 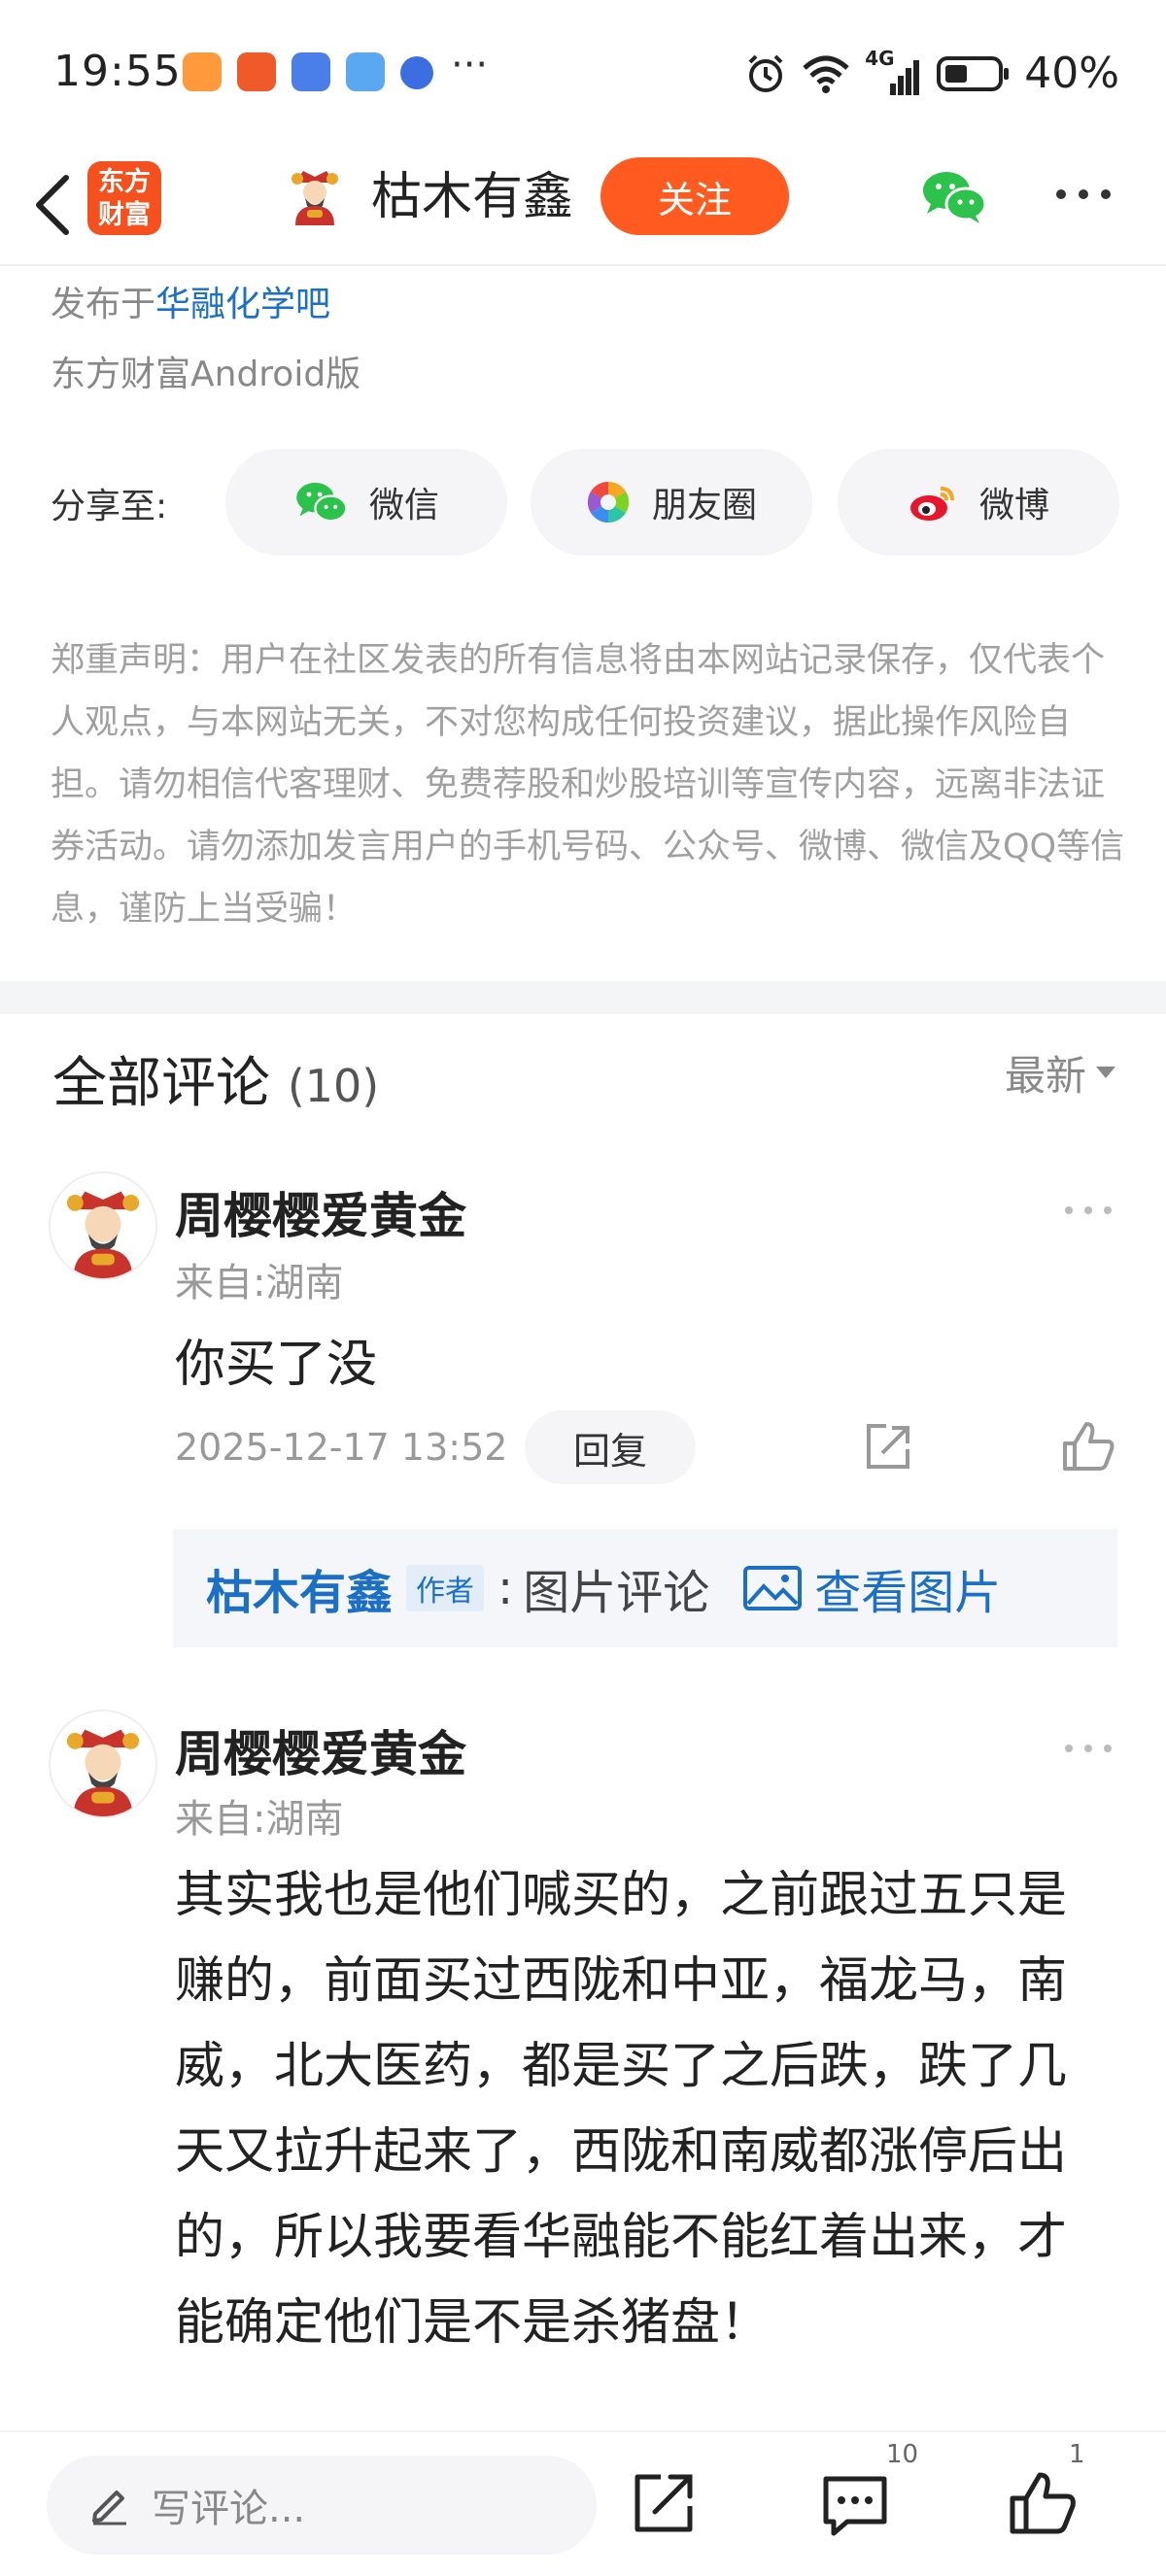 What do you see at coordinates (1077, 2454) in the screenshot?
I see `like-count-badge: 1` at bounding box center [1077, 2454].